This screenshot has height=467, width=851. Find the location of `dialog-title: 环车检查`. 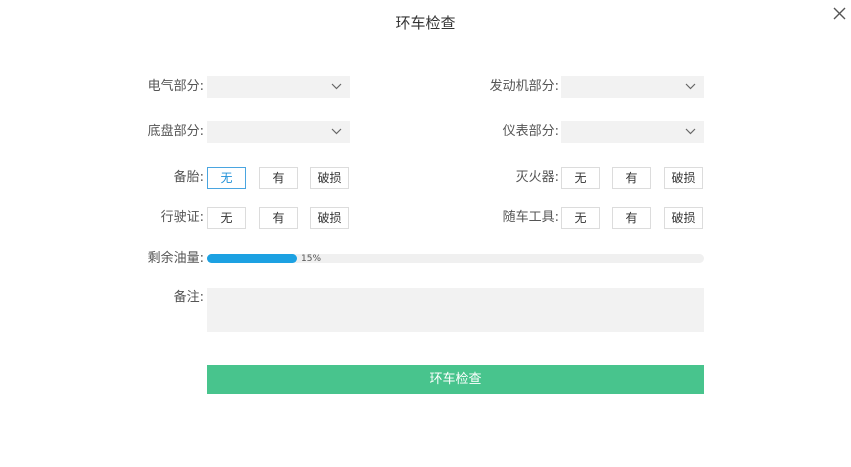

dialog-title: 环车检查 is located at coordinates (425, 23).